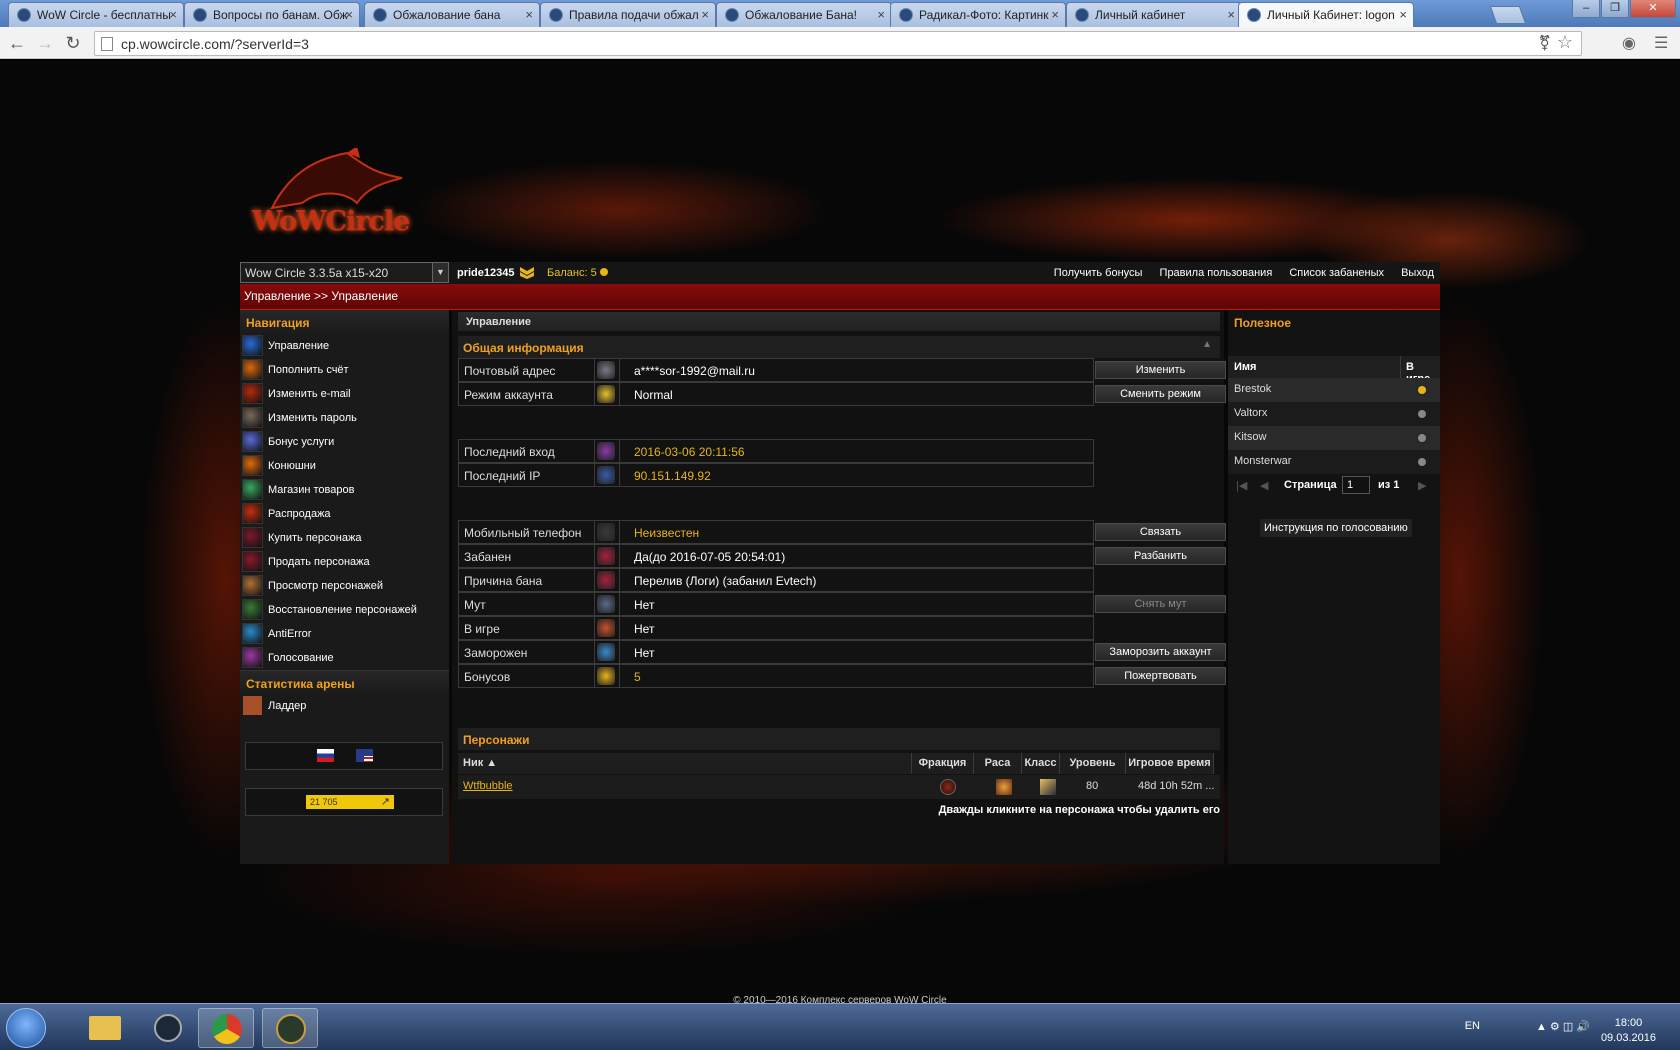 The image size is (1680, 1050). What do you see at coordinates (272, 14) in the screenshot?
I see `browser-tab: Вопросы по банам. Обж ×` at bounding box center [272, 14].